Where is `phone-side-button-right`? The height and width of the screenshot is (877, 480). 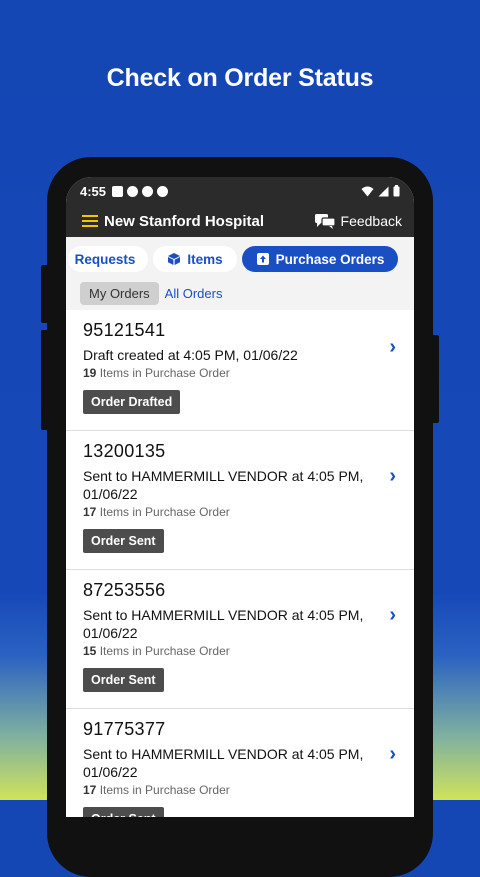 phone-side-button-right is located at coordinates (435, 379).